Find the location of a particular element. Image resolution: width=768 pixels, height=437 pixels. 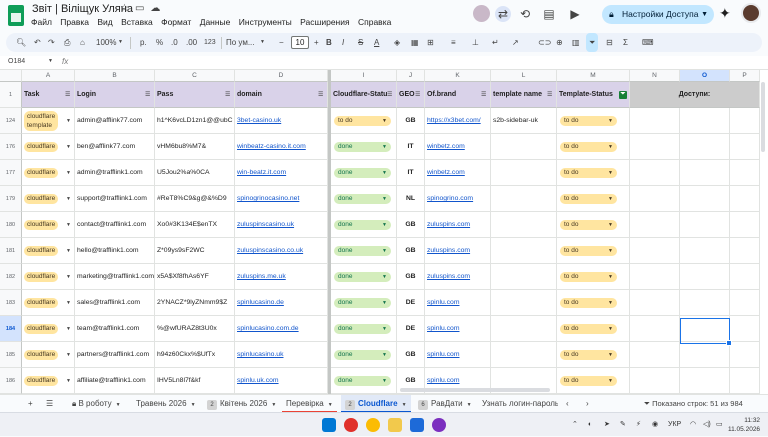

domain-link: zuluspins.me.uk is located at coordinates (261, 276).